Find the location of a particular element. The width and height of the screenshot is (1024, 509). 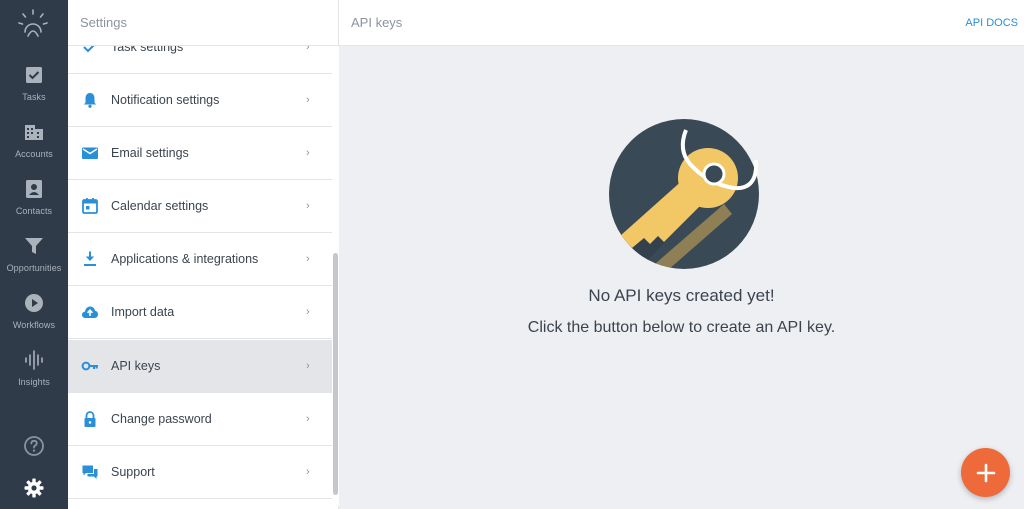

api-docs-link: API DOCS is located at coordinates (991, 23).